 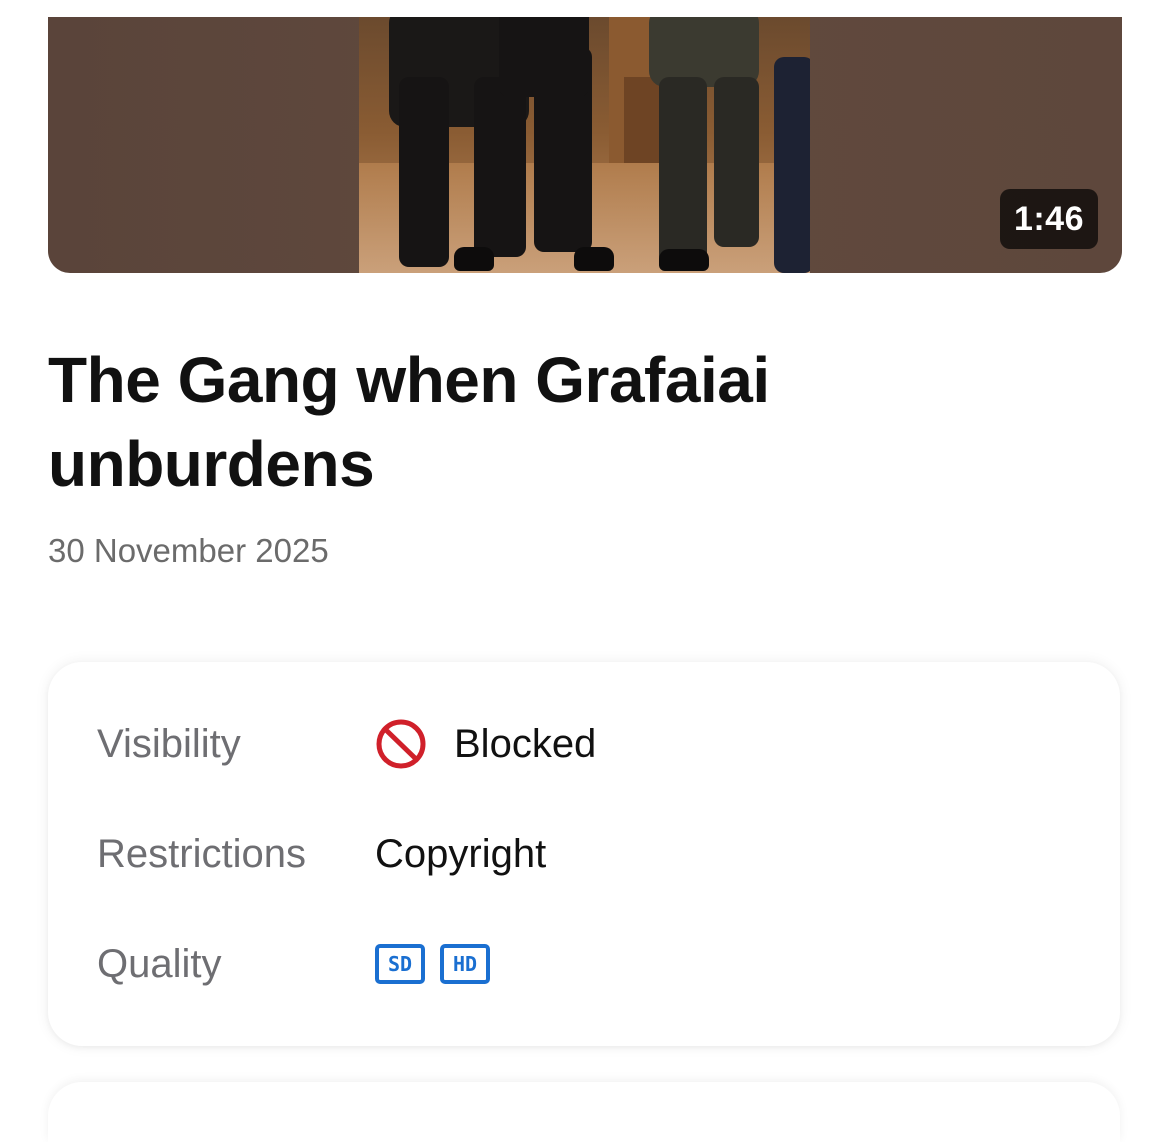 What do you see at coordinates (169, 744) in the screenshot?
I see `visibility-label: Visibility` at bounding box center [169, 744].